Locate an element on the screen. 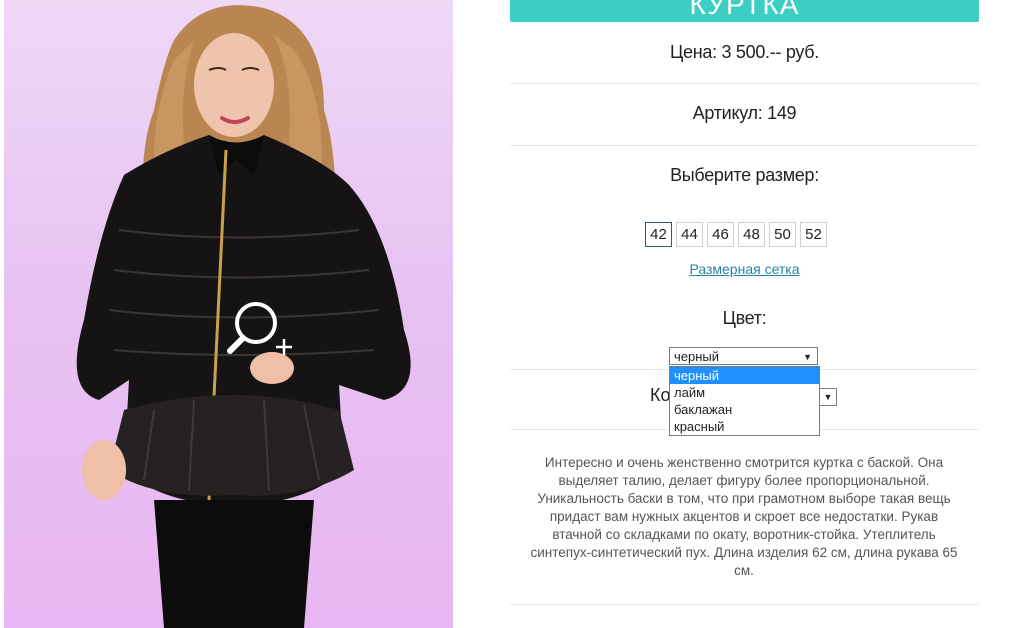 The width and height of the screenshot is (1026, 628). product-title-bar: КУРТКА is located at coordinates (744, 11).